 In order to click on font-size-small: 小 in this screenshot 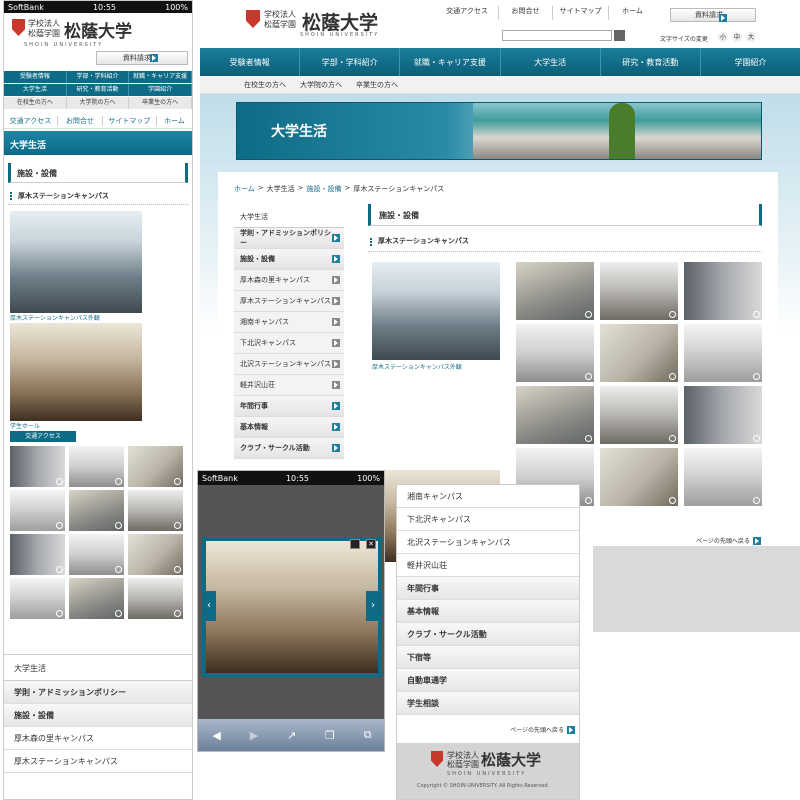, I will do `click(723, 37)`.